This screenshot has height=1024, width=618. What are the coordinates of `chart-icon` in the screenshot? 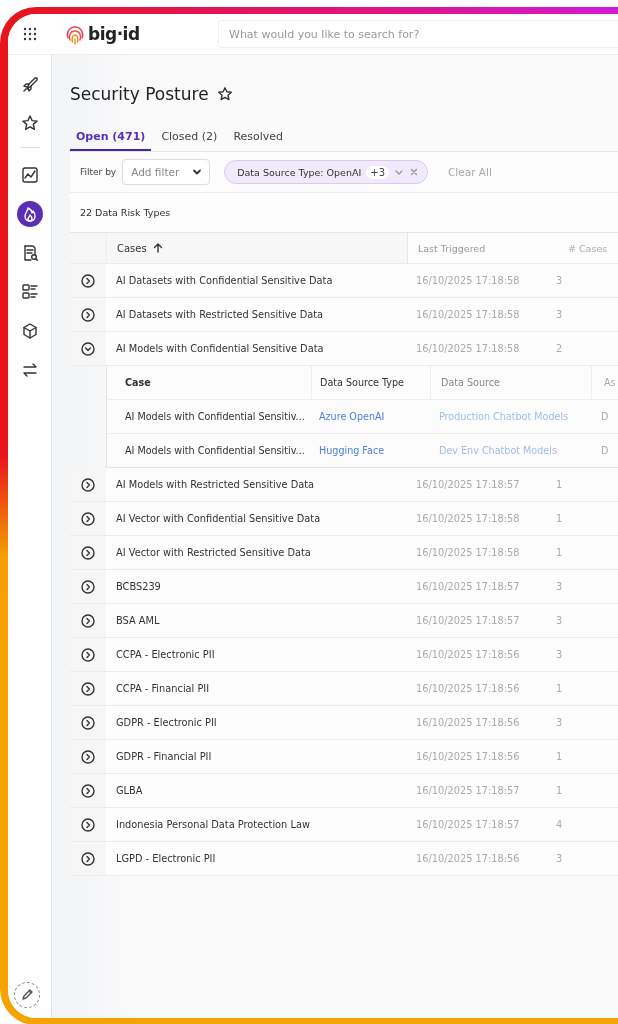 It's located at (29, 175).